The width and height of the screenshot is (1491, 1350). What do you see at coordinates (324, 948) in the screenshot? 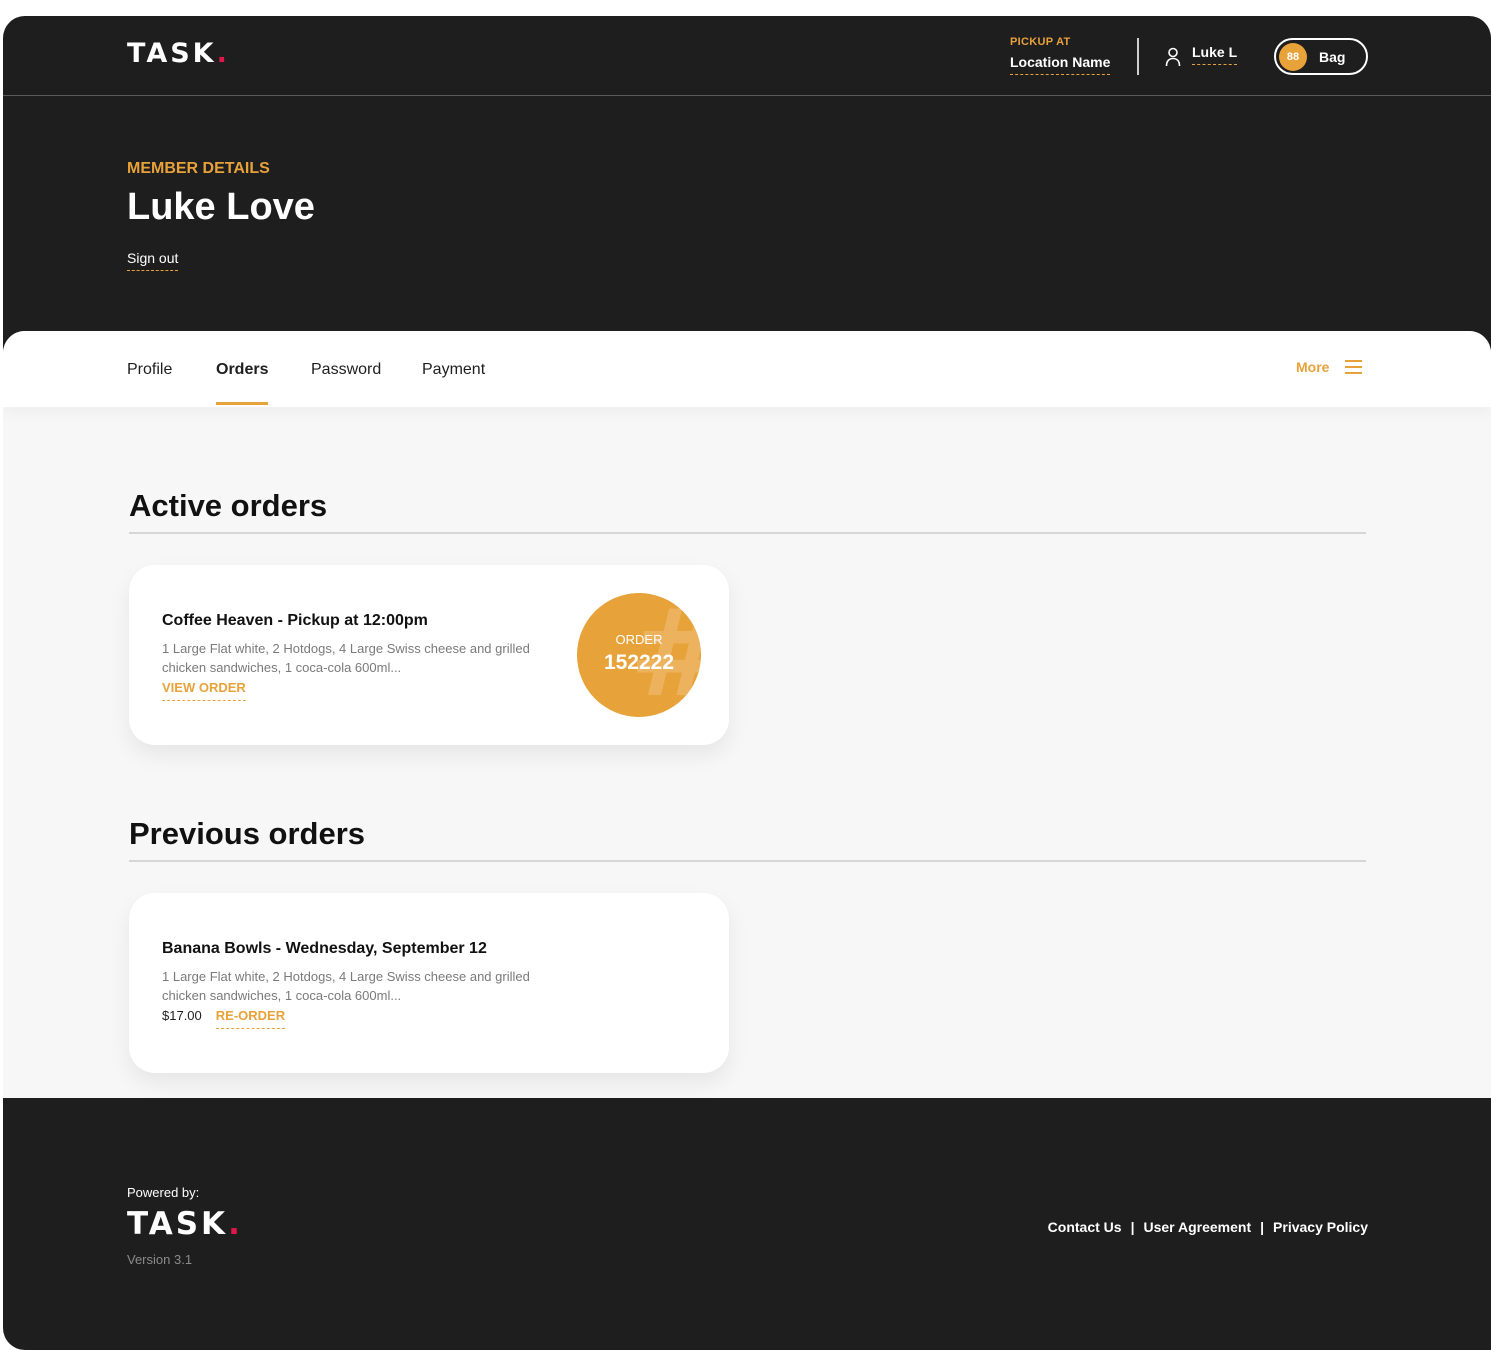
I see `order-title: Banana Bowls - Wednesday, September 12` at bounding box center [324, 948].